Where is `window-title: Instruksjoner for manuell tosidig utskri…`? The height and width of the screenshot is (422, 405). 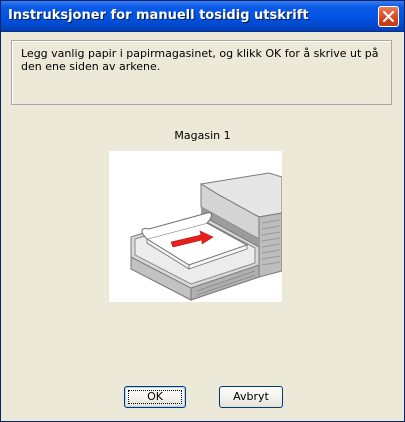
window-title: Instruksjoner for manuell tosidig utskri… is located at coordinates (158, 15).